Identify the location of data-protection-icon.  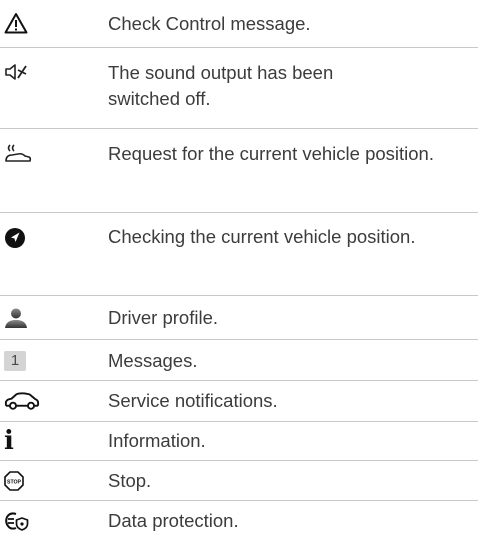
(22, 521).